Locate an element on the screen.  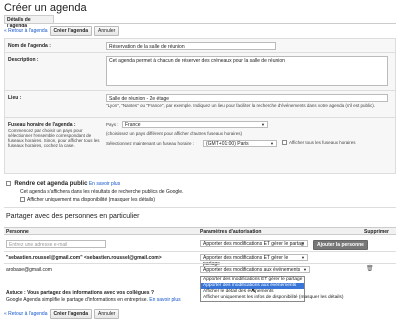
add-person-button: Ajouter la personne is located at coordinates (340, 245).